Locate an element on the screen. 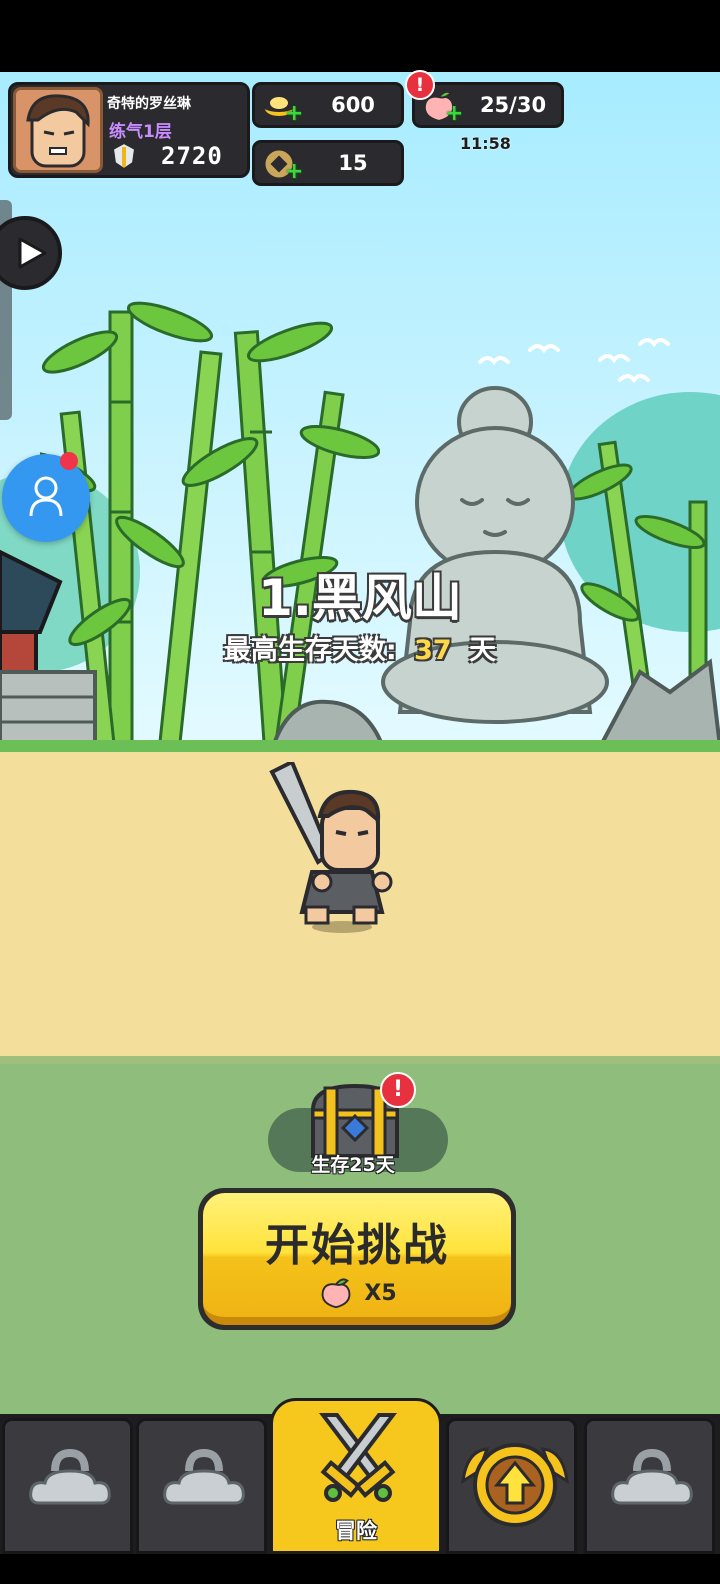 This screenshot has height=1584, width=720. stamina-refill-timer: 11:58 is located at coordinates (485, 143).